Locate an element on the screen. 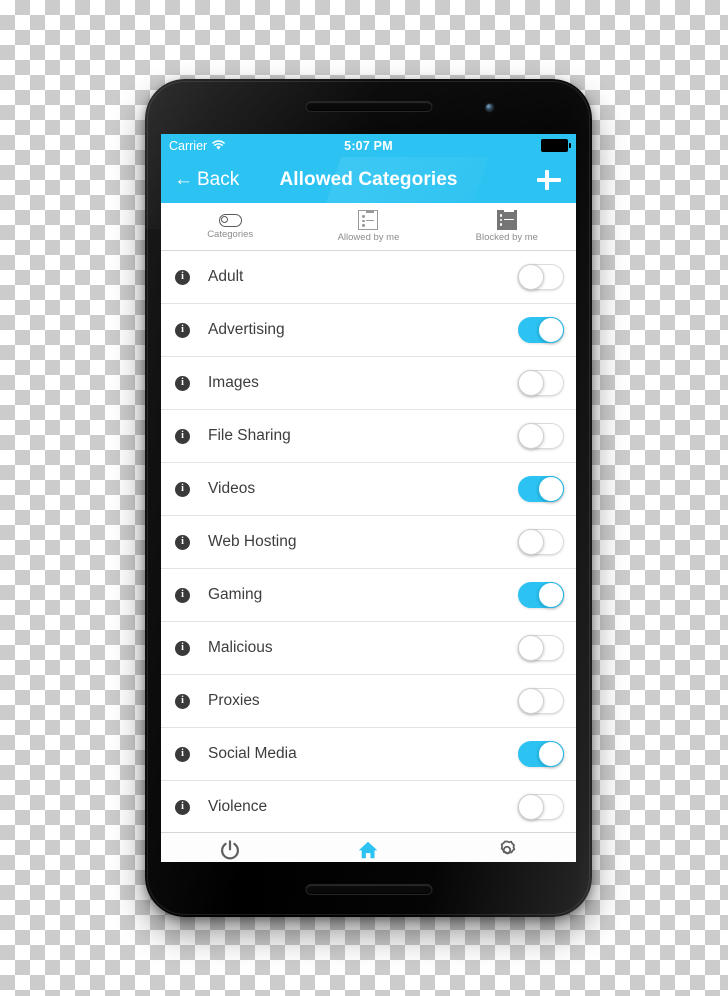 This screenshot has height=996, width=728. wifi-icon is located at coordinates (218, 145).